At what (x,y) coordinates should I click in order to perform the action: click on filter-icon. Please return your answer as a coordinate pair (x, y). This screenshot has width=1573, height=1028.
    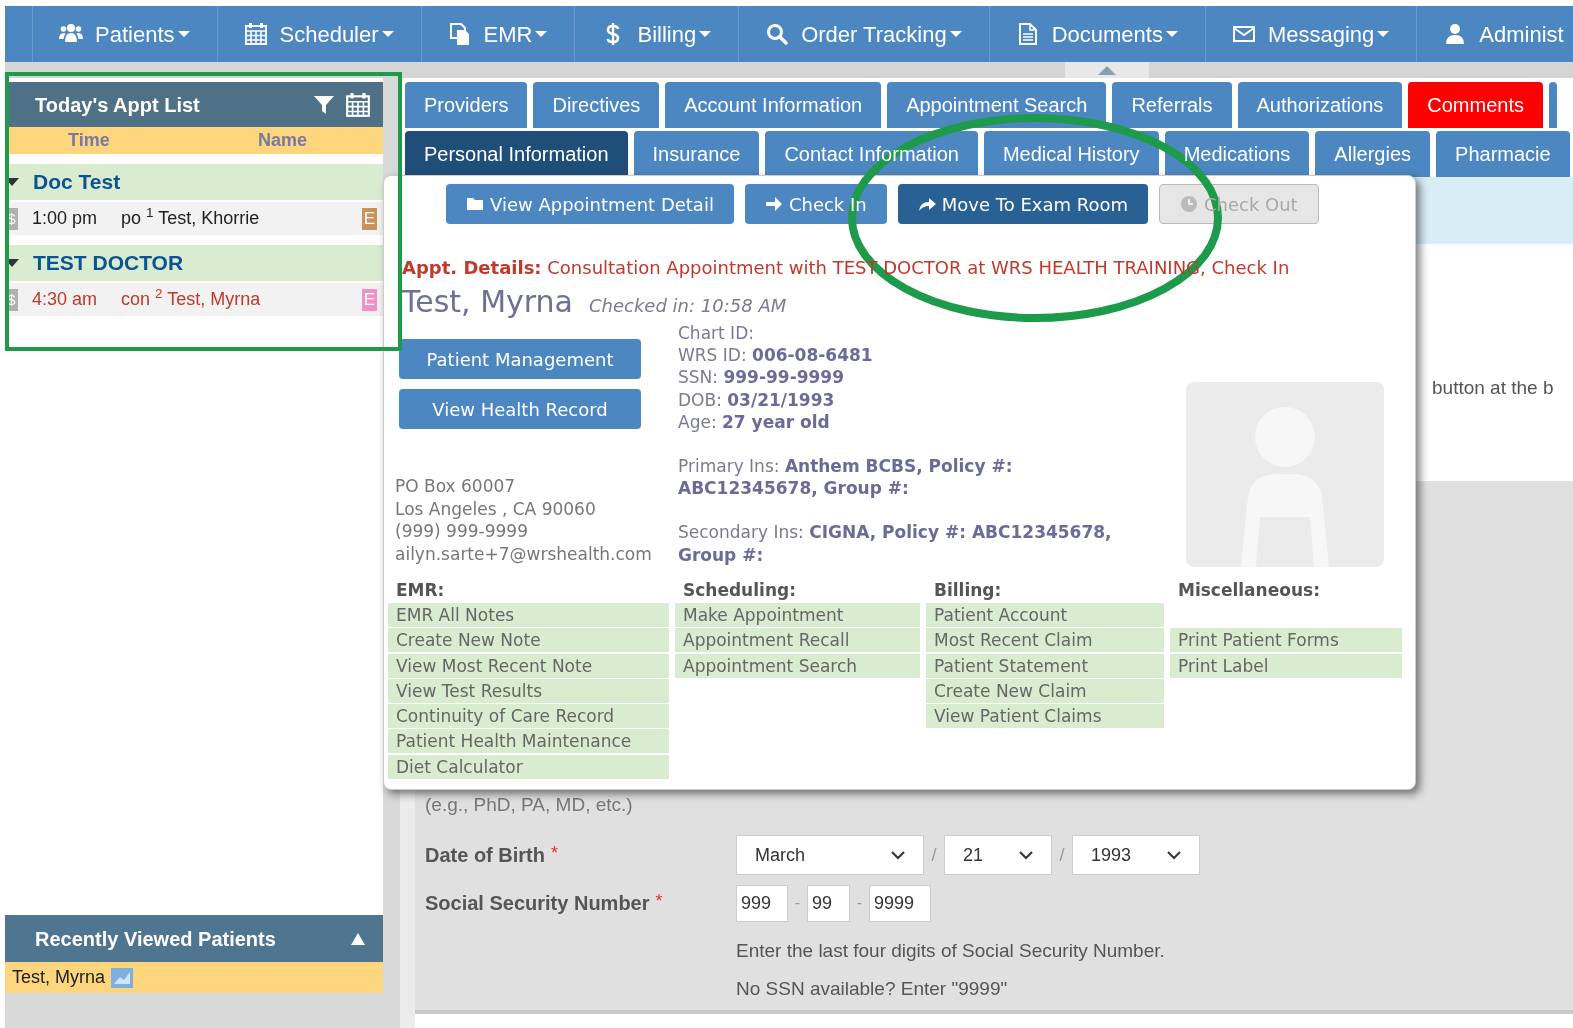
    Looking at the image, I should click on (324, 104).